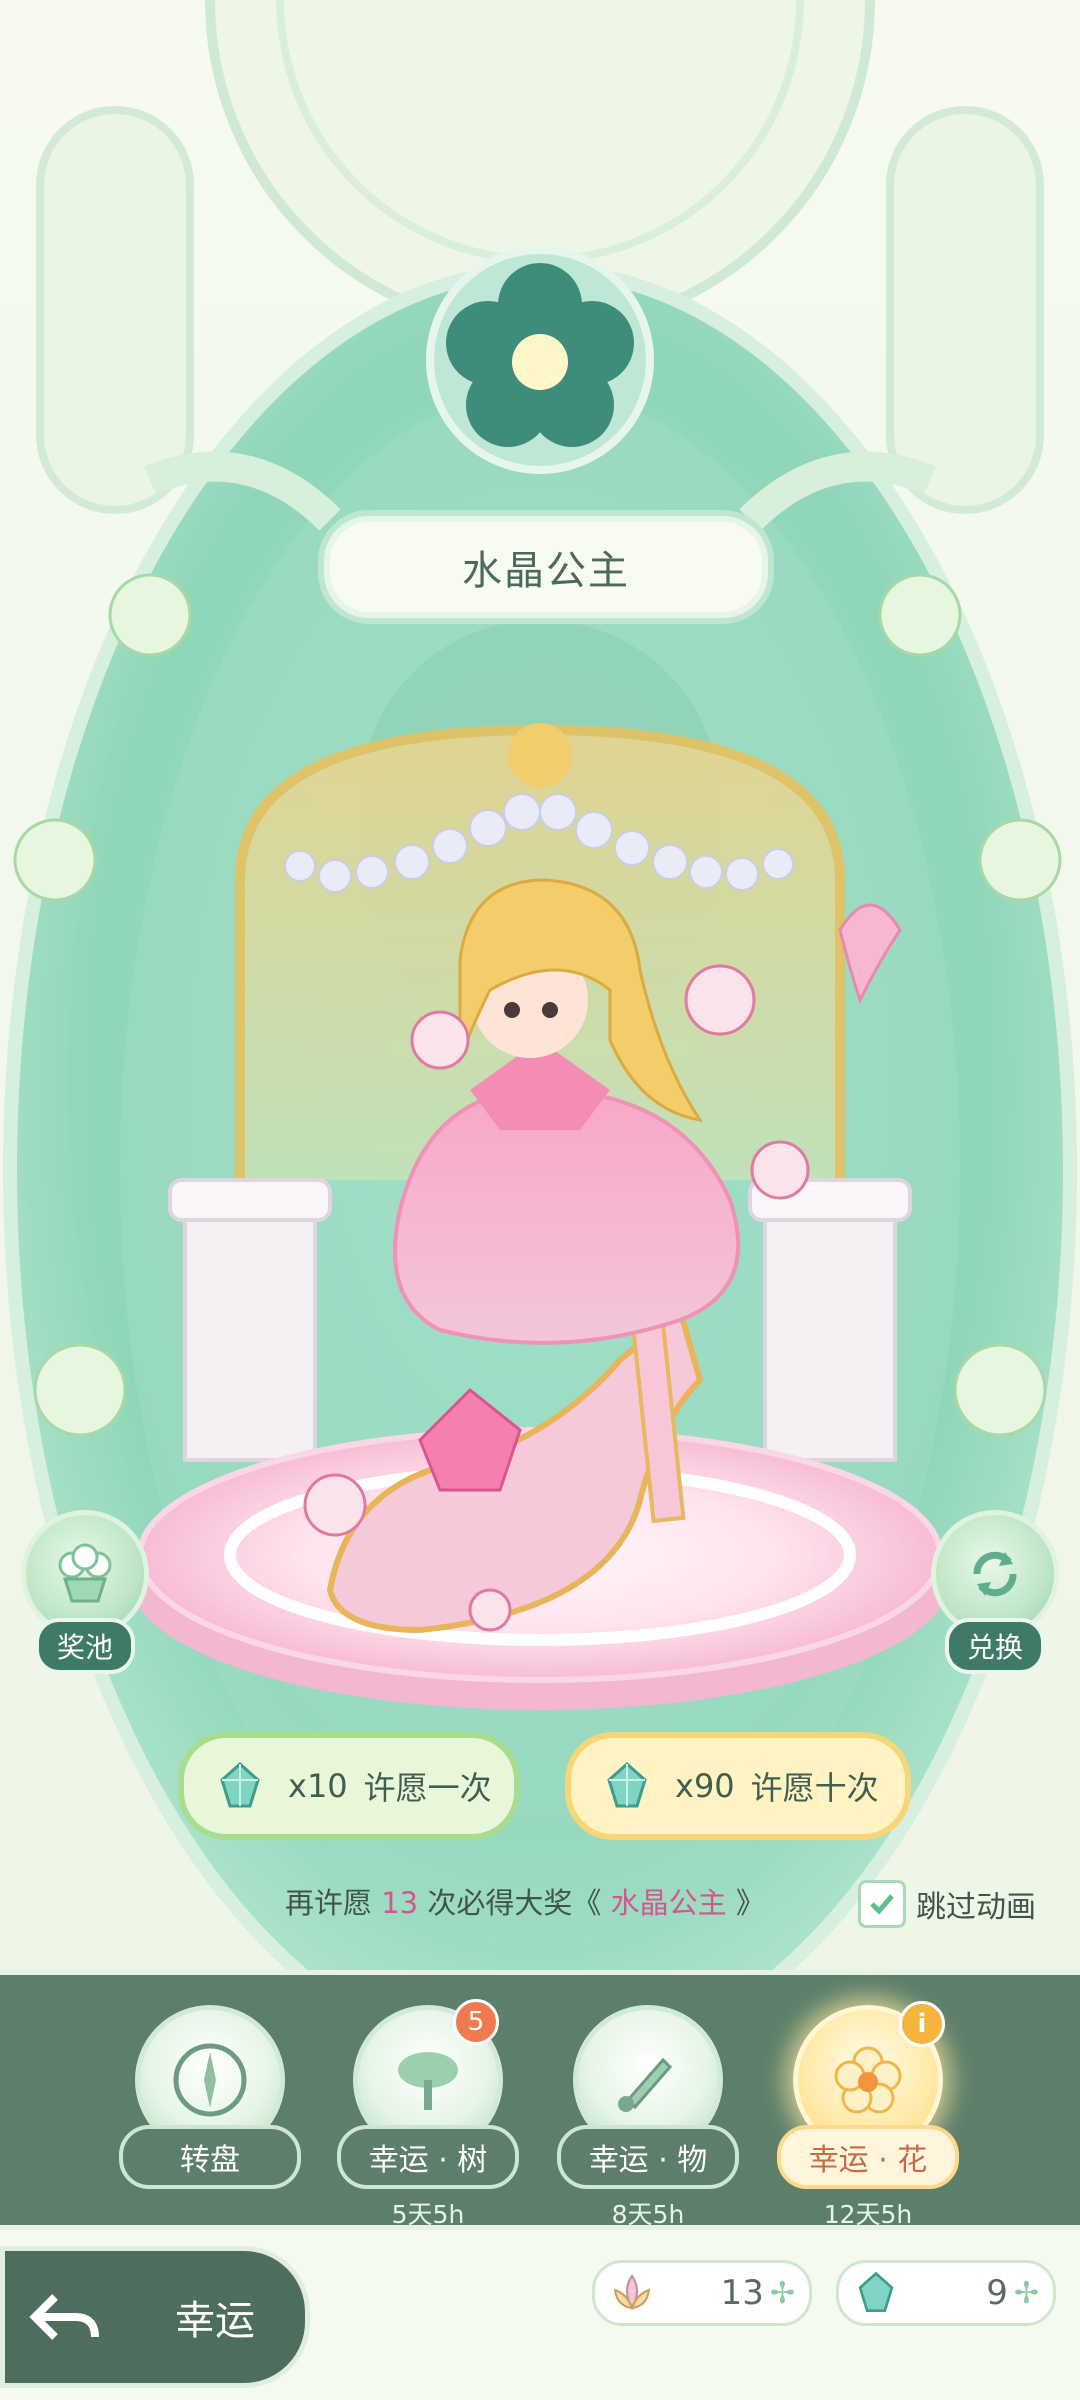  What do you see at coordinates (400, 1903) in the screenshot?
I see `hint-count: 13` at bounding box center [400, 1903].